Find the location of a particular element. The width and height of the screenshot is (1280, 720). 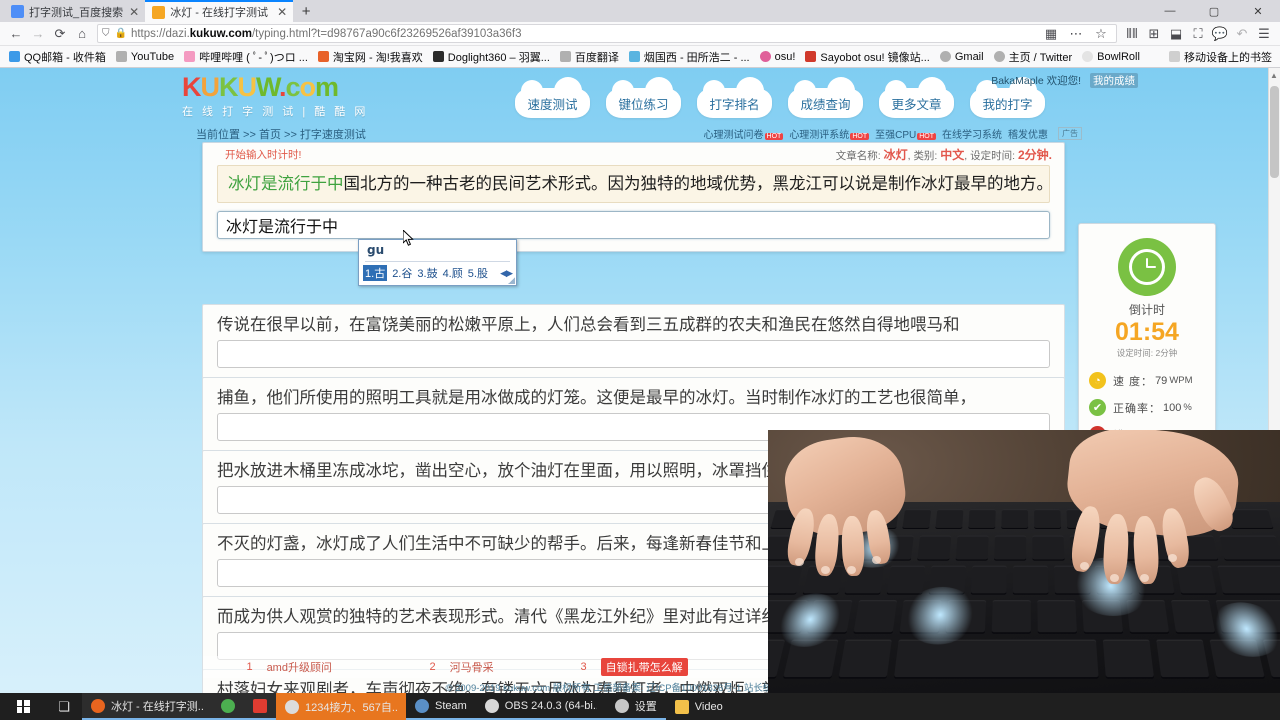

mini-link: 心理测评系统 HOT is located at coordinates (829, 133).